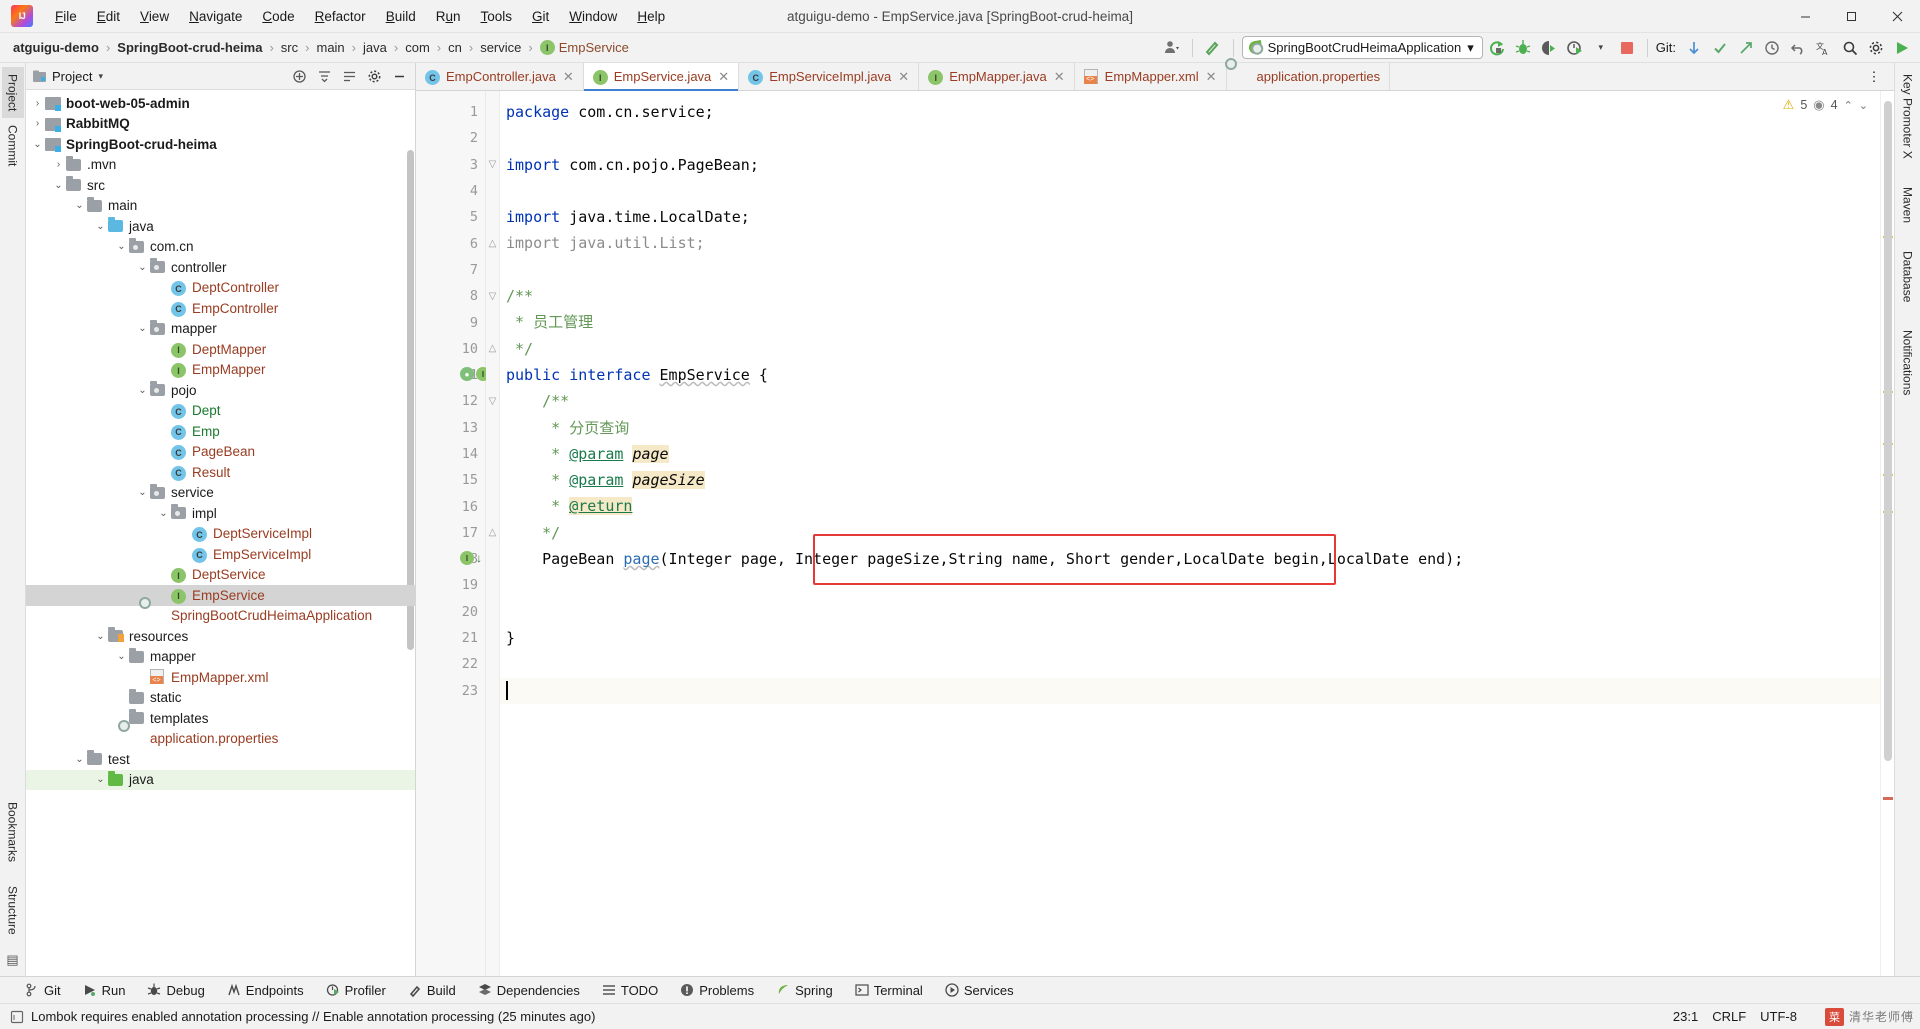 Image resolution: width=1920 pixels, height=1029 pixels. Describe the element at coordinates (804, 990) in the screenshot. I see `tool-window-button-spring: Spring` at that location.